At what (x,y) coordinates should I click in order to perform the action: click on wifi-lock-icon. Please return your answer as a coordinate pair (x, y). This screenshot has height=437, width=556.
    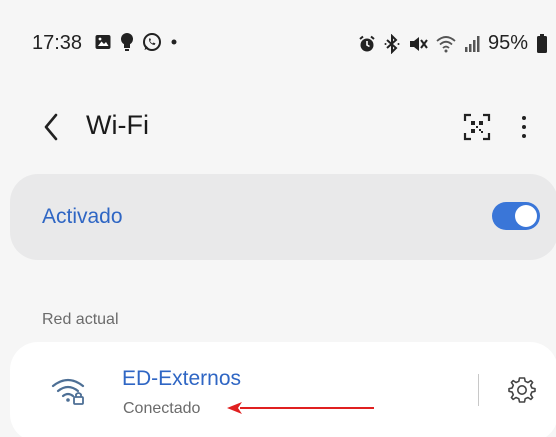
    Looking at the image, I should click on (68, 391).